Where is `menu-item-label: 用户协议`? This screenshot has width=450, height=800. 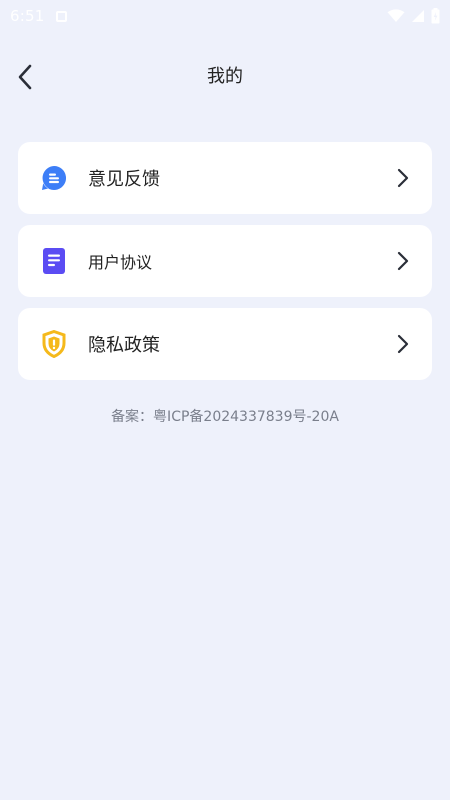 menu-item-label: 用户协议 is located at coordinates (120, 262).